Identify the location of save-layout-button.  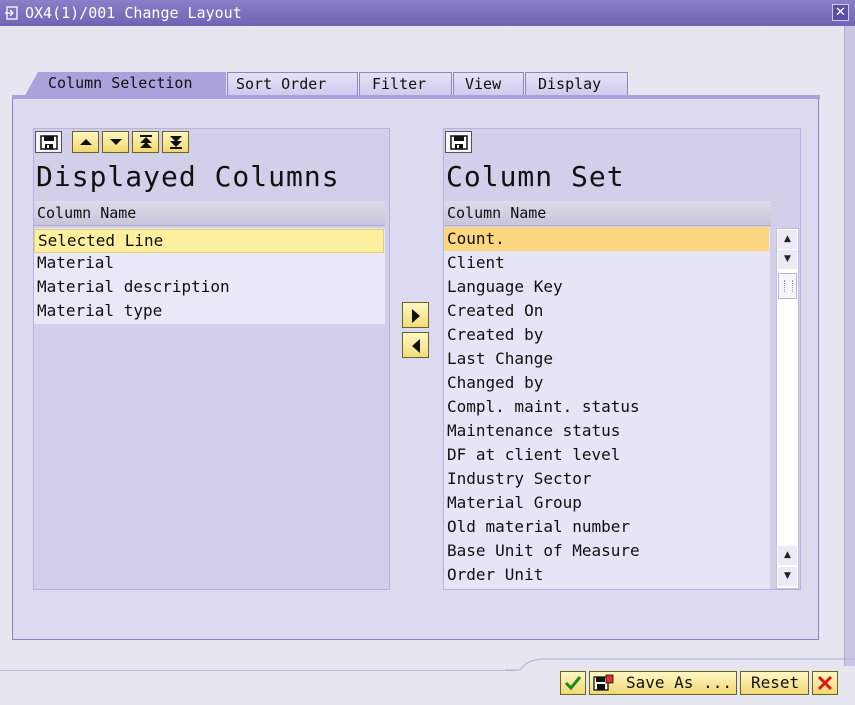
(48, 142).